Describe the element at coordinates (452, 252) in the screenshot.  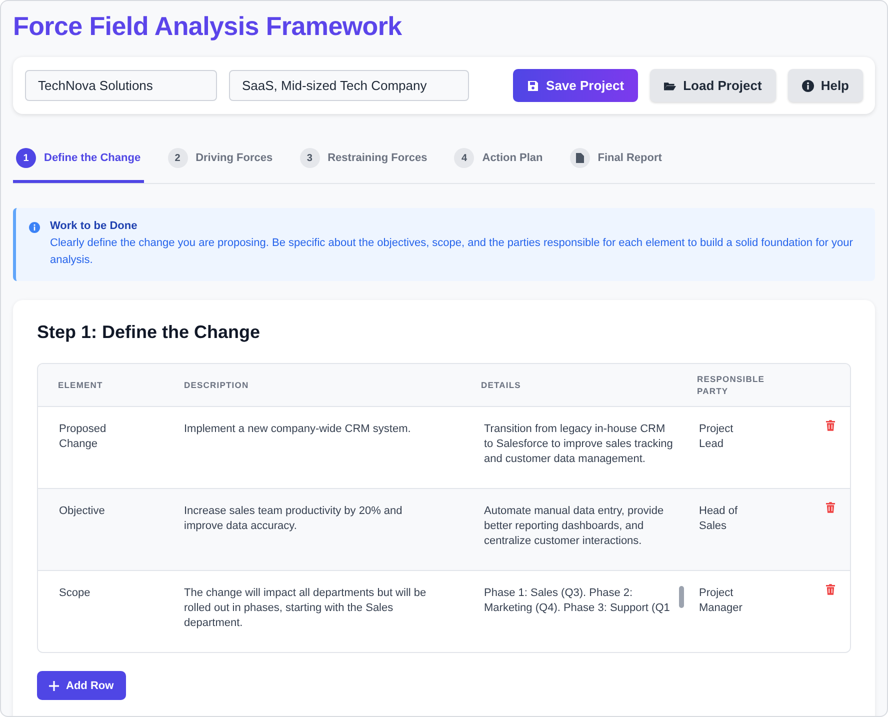
I see `notice-text: Clearly define the change you are proposing. Be specific about the objectives, scope, and the parties responsible for each element to build a solid foundation for your analysis.` at that location.